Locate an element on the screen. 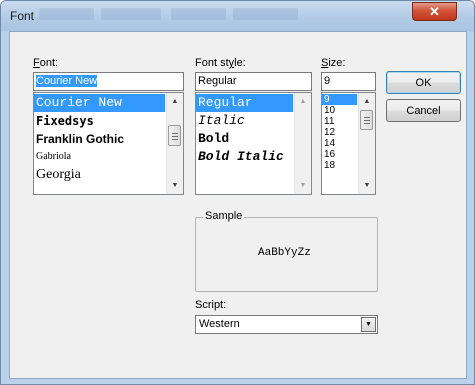 The height and width of the screenshot is (385, 475). size-list-item: 12 is located at coordinates (339, 132).